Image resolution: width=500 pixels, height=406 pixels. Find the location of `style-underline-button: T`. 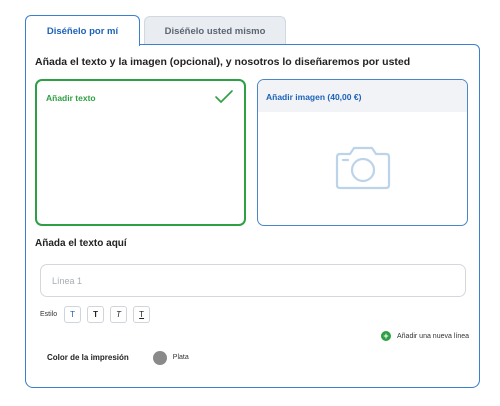

style-underline-button: T is located at coordinates (142, 314).